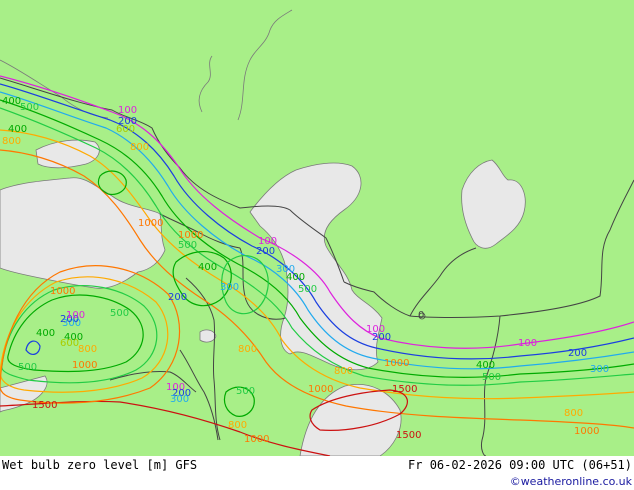 The width and height of the screenshot is (634, 490). Describe the element at coordinates (100, 465) in the screenshot. I see `map-title: Wet bulb zero level [m] GFS` at that location.